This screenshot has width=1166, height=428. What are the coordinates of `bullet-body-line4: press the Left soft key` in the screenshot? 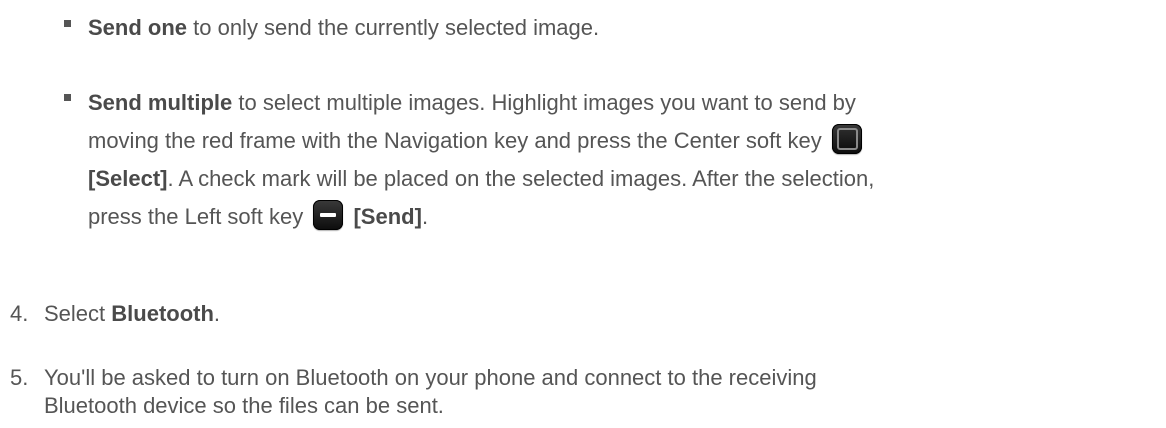 It's located at (196, 216).